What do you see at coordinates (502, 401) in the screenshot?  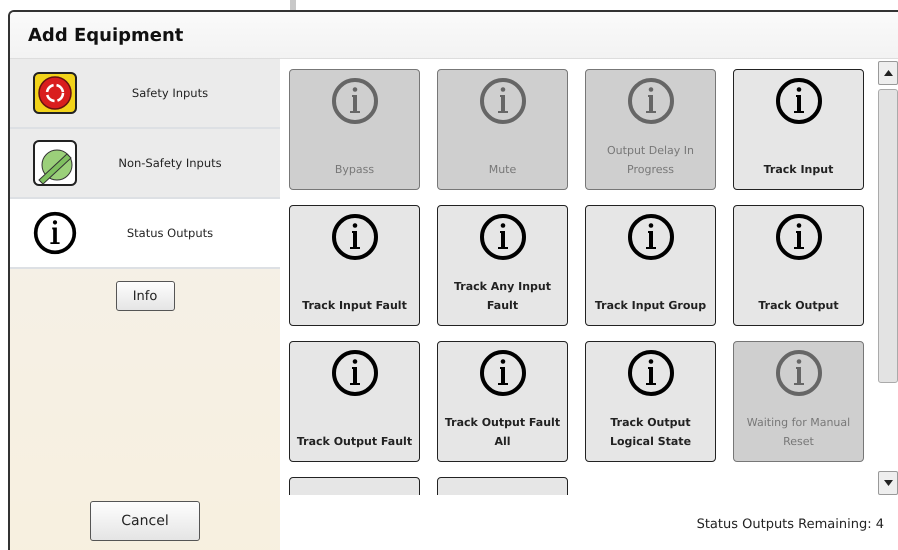 I see `equipment-tile: Track Output Fault All` at bounding box center [502, 401].